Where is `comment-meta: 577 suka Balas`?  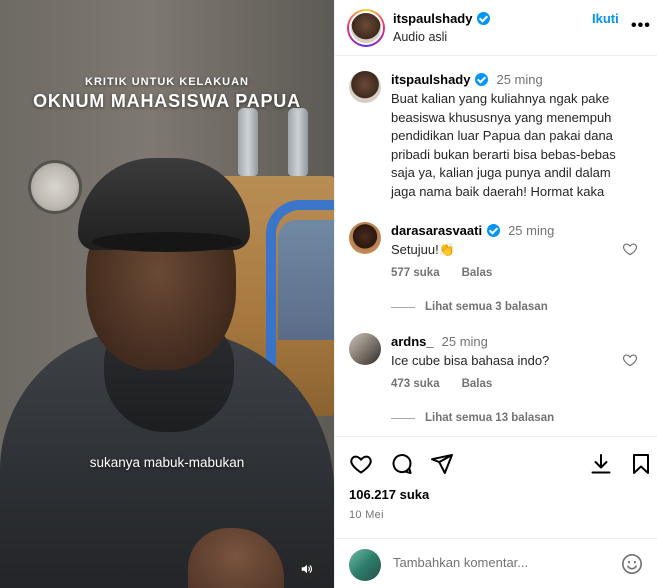
comment-meta: 577 suka Balas is located at coordinates (441, 273).